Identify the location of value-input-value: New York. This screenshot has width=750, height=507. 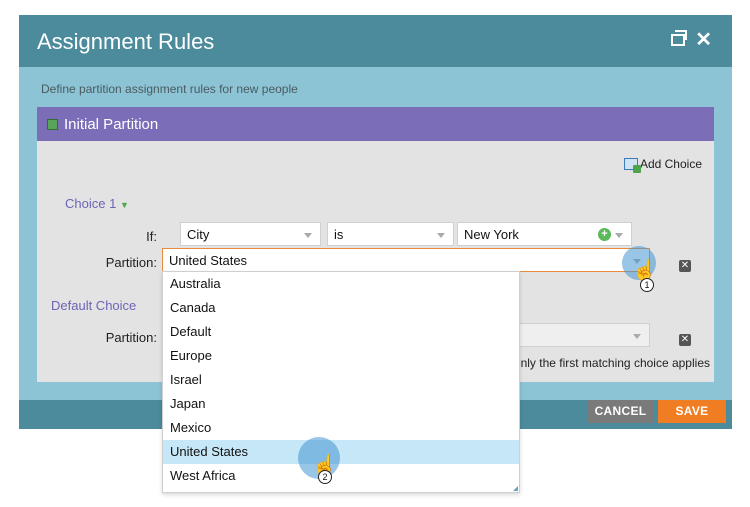
(491, 234).